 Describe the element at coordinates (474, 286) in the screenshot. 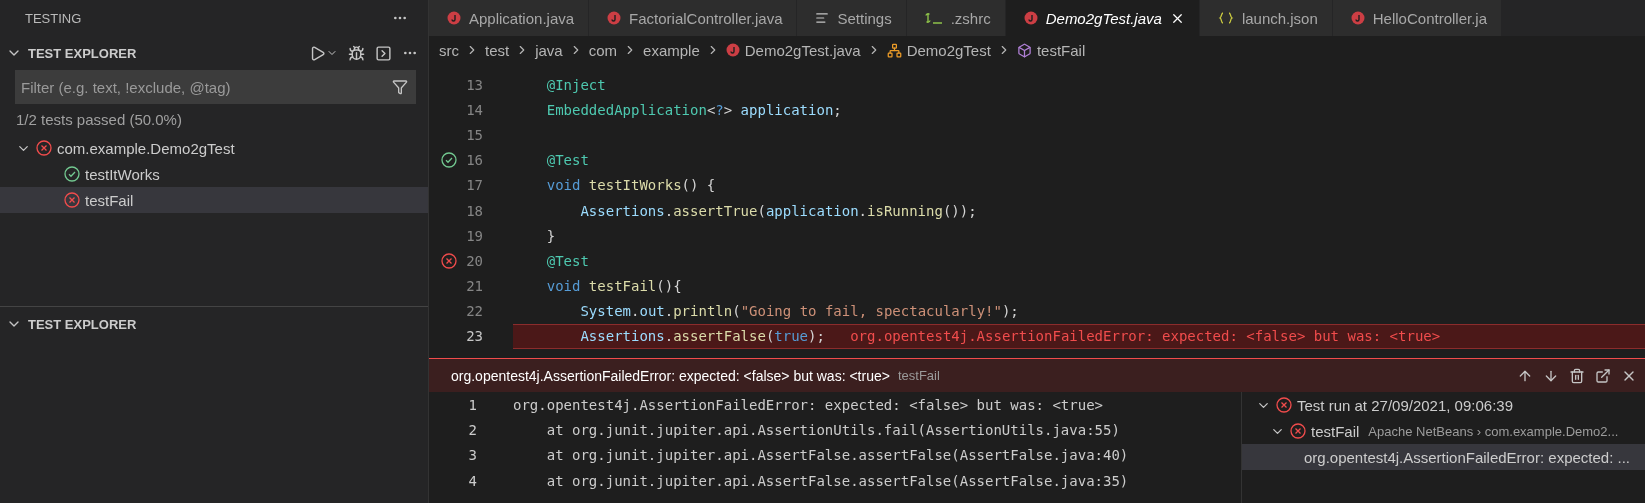

I see `line-number: 21` at that location.